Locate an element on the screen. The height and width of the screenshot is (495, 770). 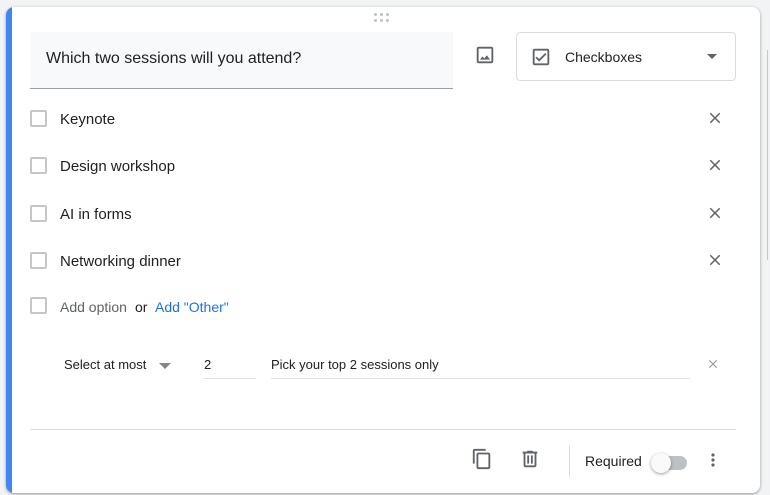
option-row: Networking dinner is located at coordinates (383, 262).